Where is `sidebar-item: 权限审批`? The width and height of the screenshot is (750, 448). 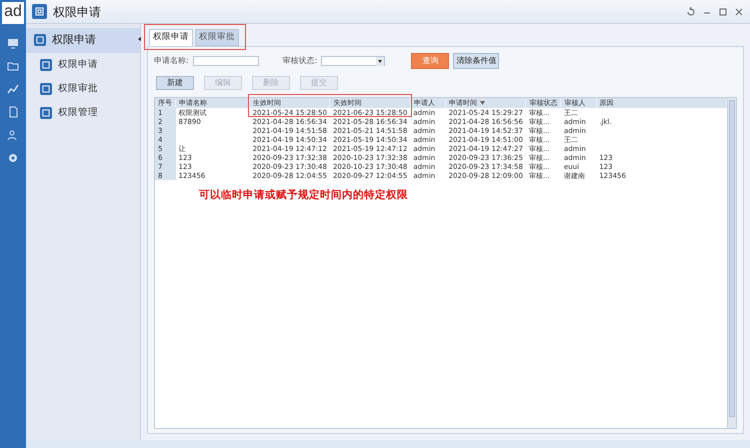
sidebar-item: 权限审批 is located at coordinates (83, 88).